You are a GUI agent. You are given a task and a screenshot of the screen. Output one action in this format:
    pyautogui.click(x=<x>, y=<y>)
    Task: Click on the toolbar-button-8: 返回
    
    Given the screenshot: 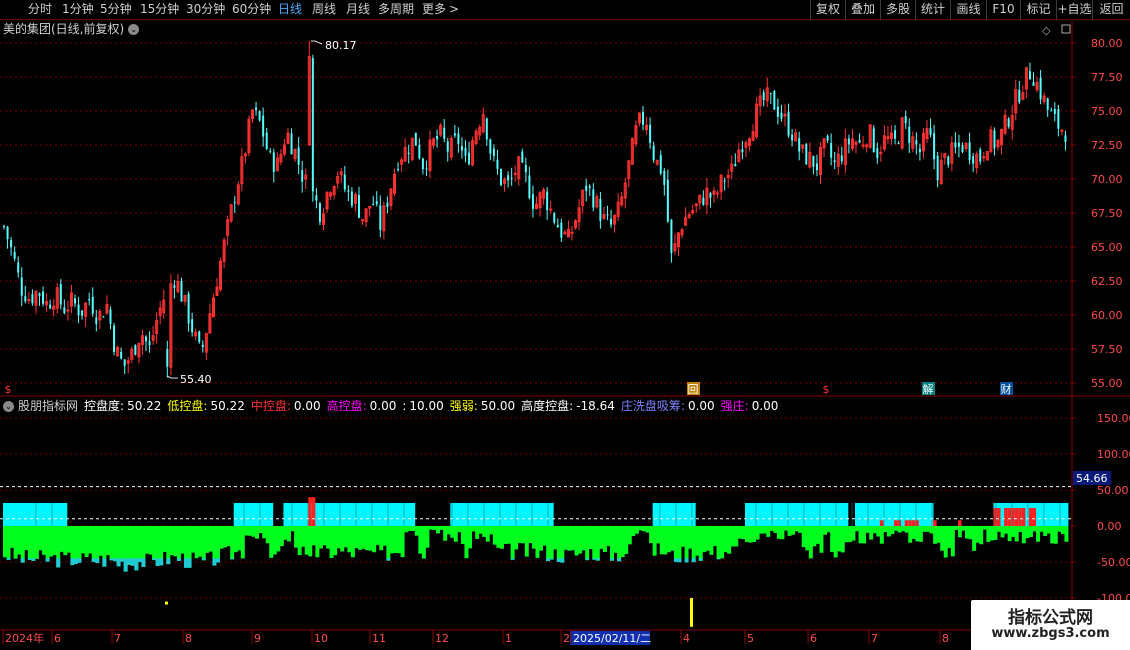 What is the action you would take?
    pyautogui.click(x=1111, y=10)
    